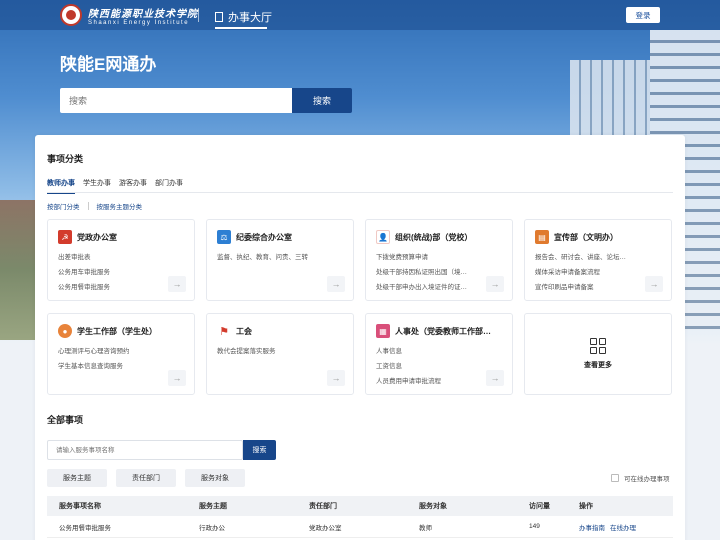 This screenshot has width=720, height=540. What do you see at coordinates (272, 351) in the screenshot?
I see `card-service-link: 教代会提案落实服务` at bounding box center [272, 351].